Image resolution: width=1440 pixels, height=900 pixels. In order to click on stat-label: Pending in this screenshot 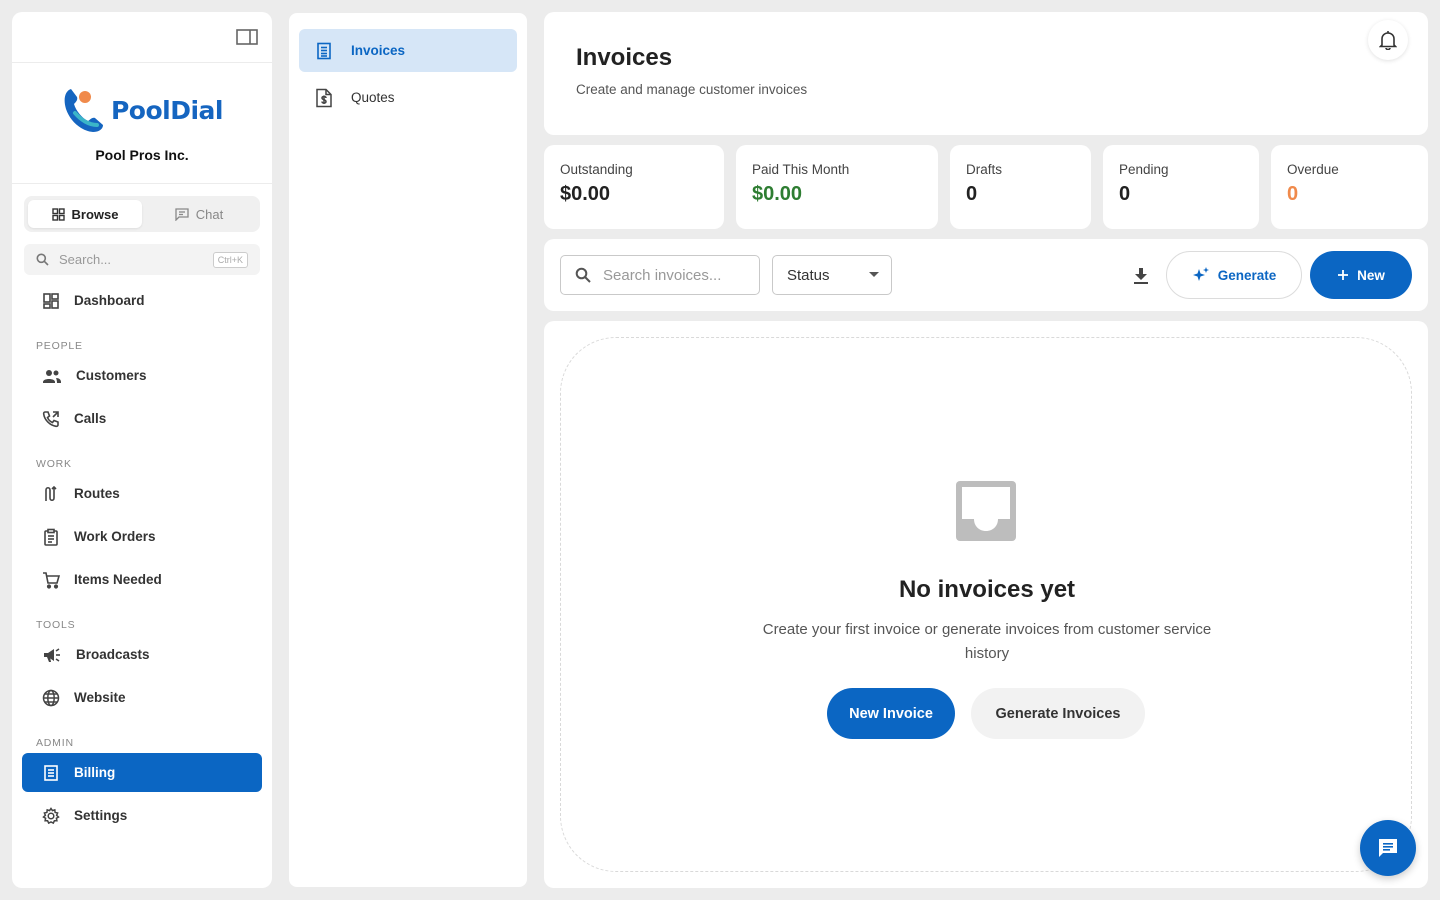, I will do `click(1144, 169)`.